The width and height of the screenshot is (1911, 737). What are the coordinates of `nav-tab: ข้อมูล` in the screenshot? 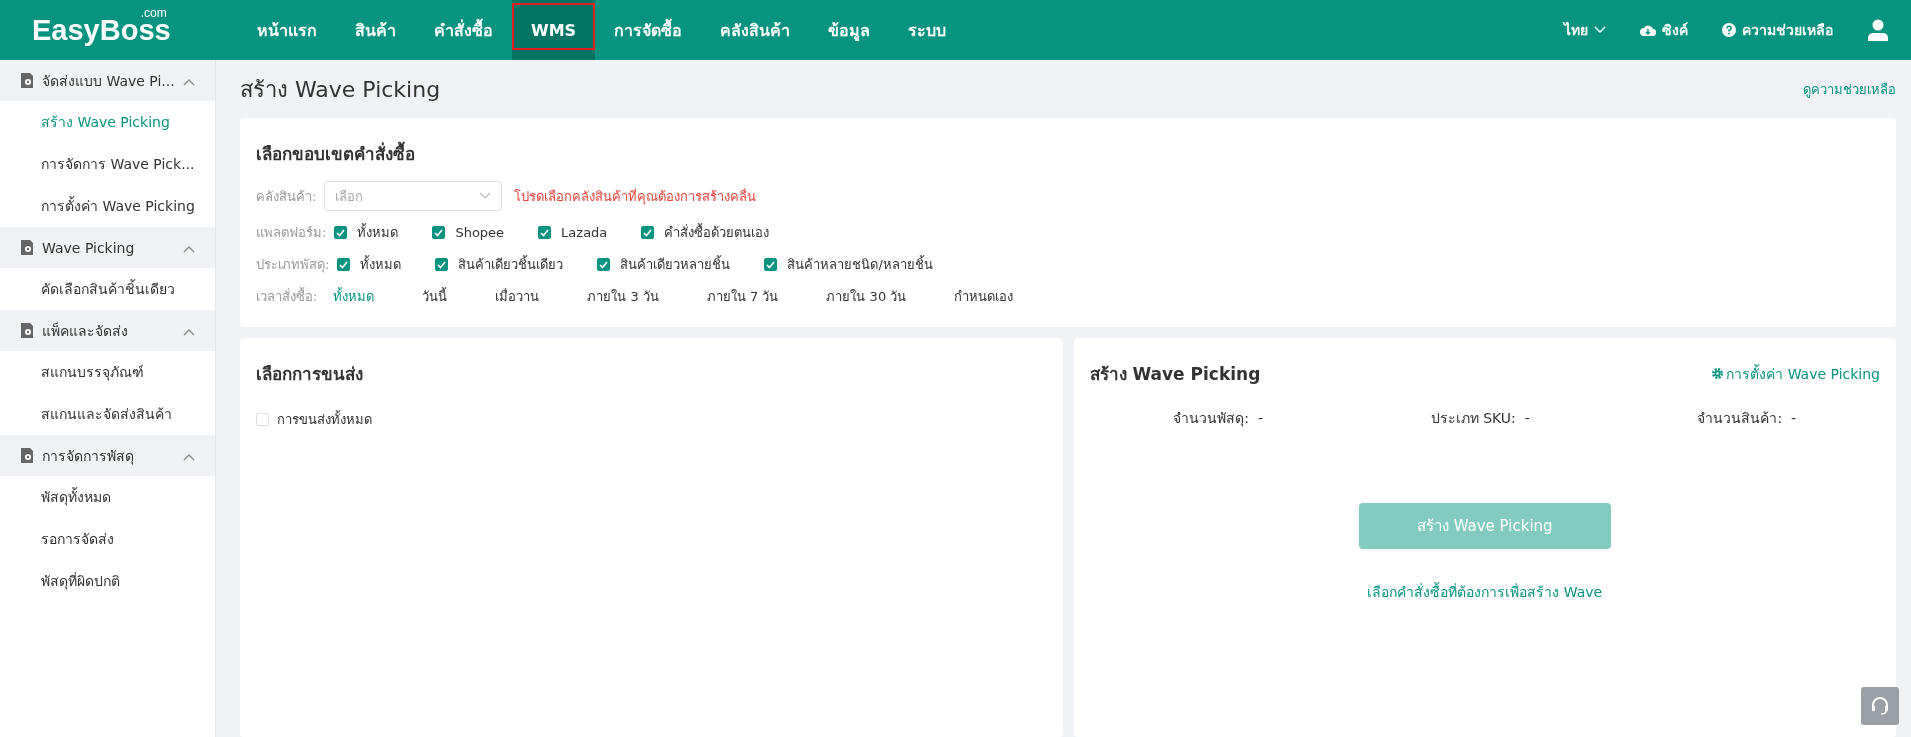 It's located at (849, 30).